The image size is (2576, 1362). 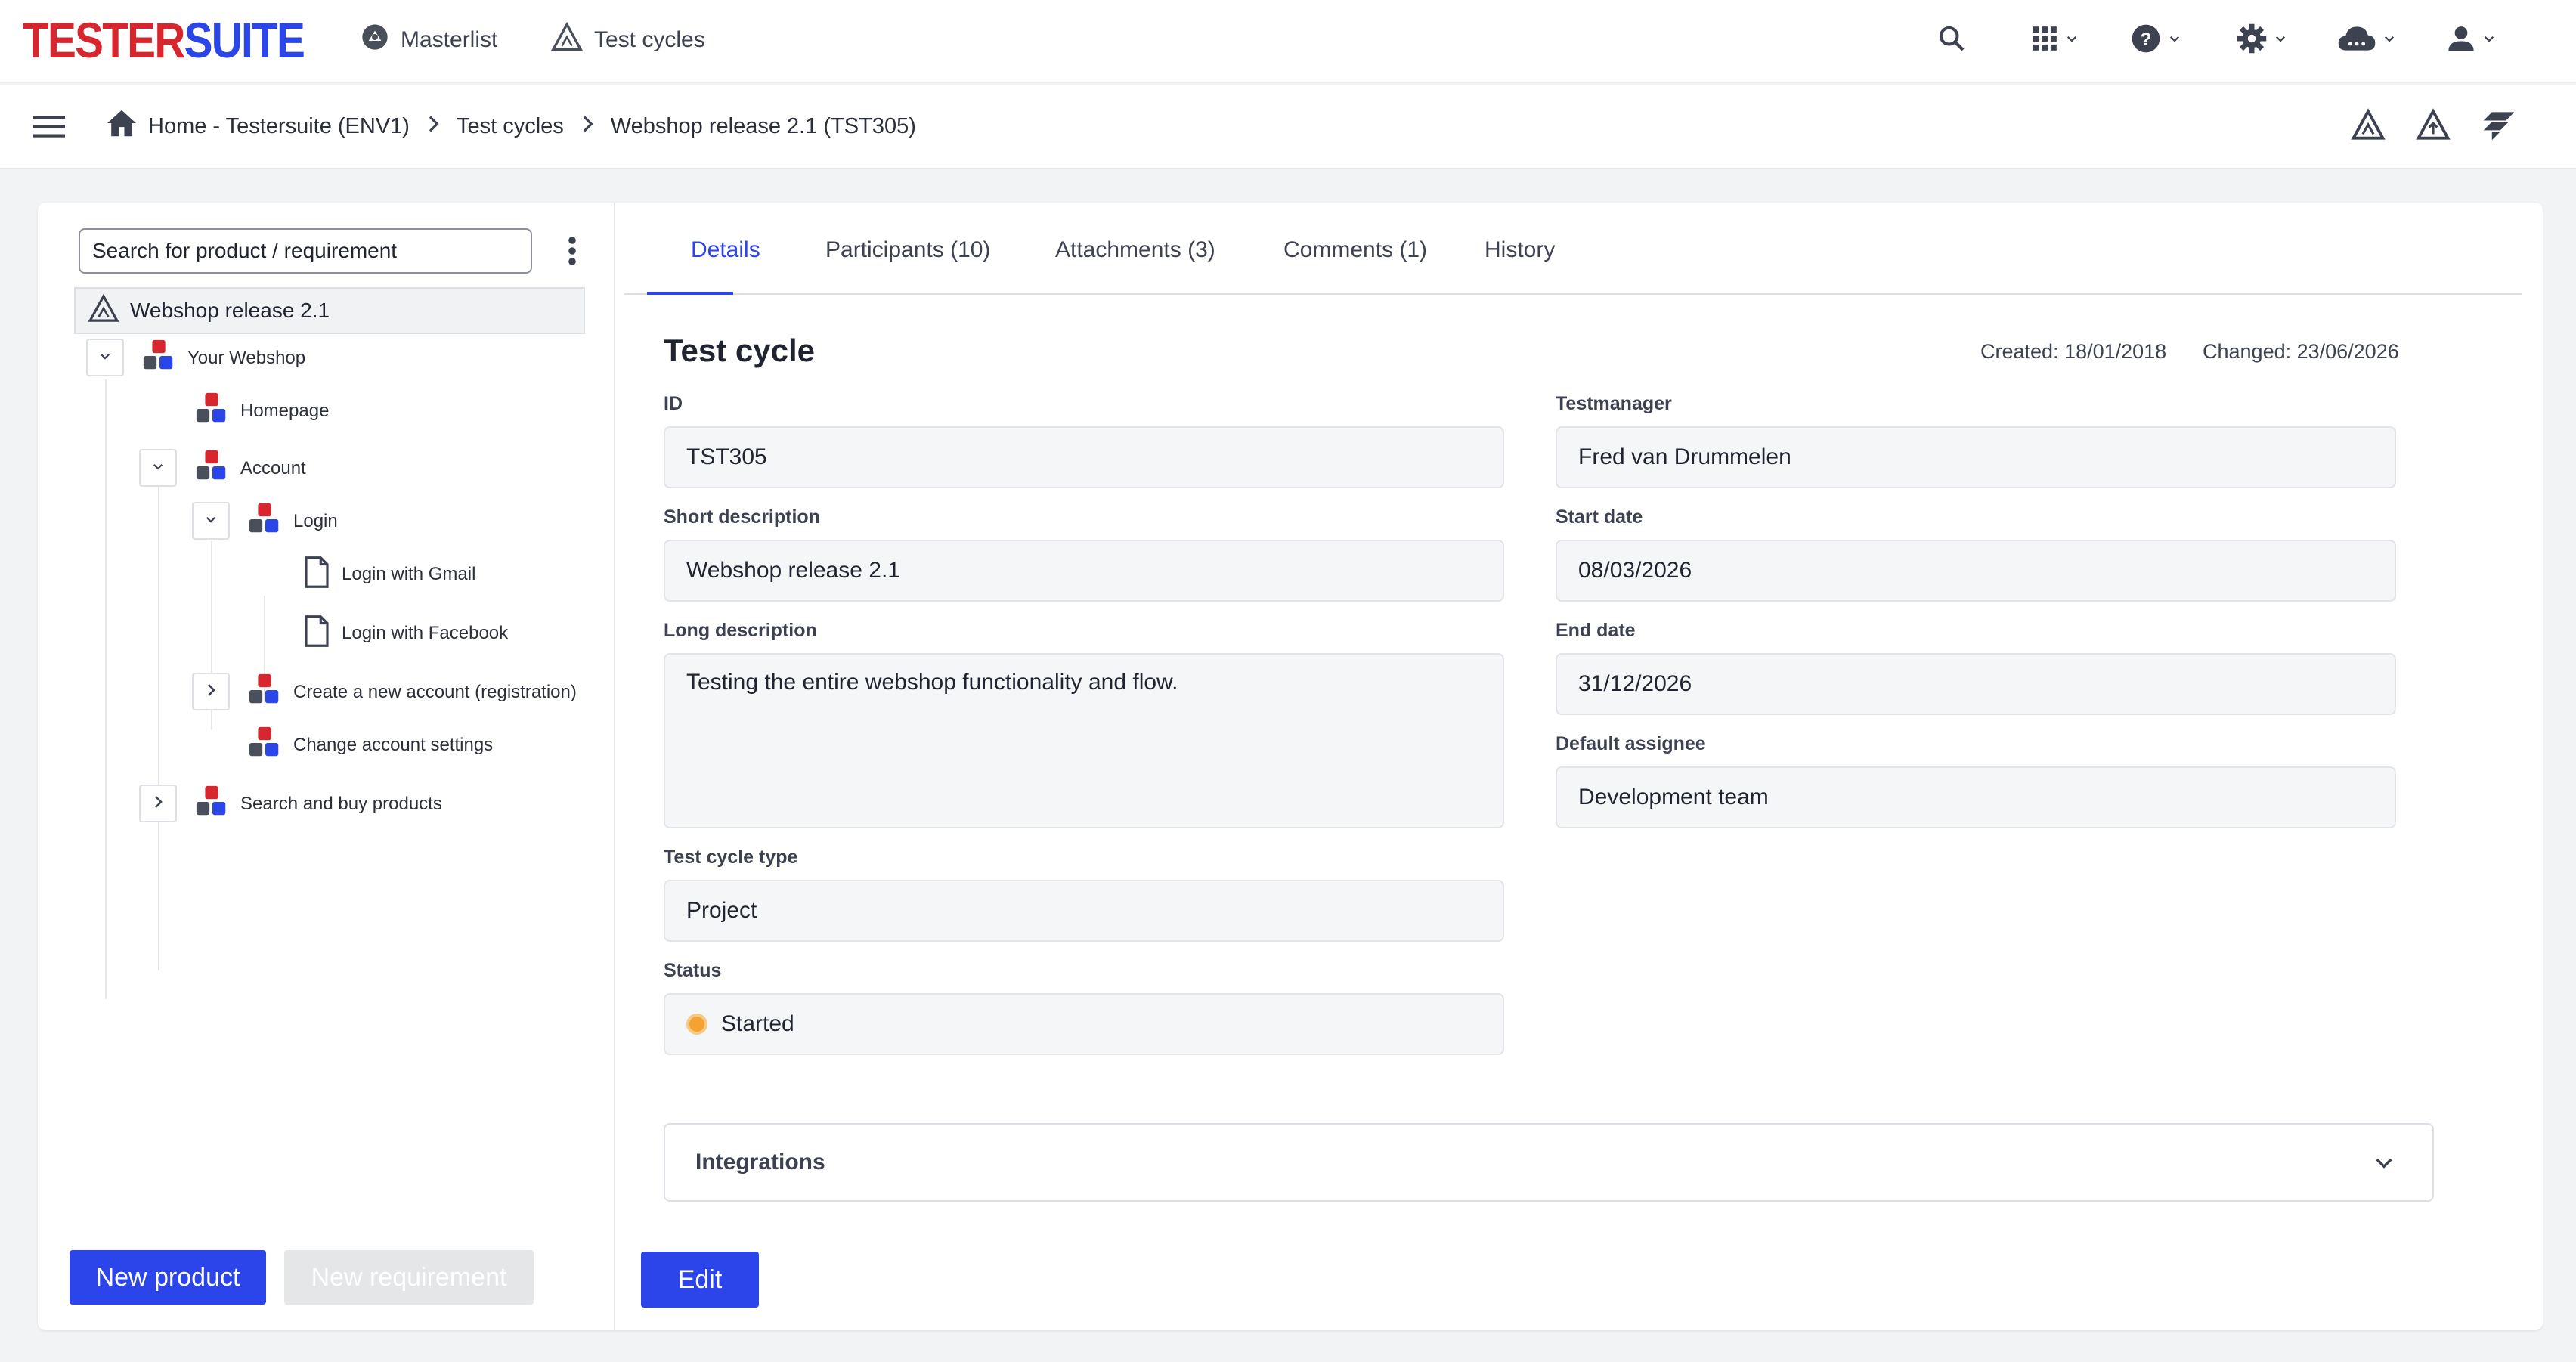 I want to click on test-cycle-up-icon, so click(x=2433, y=127).